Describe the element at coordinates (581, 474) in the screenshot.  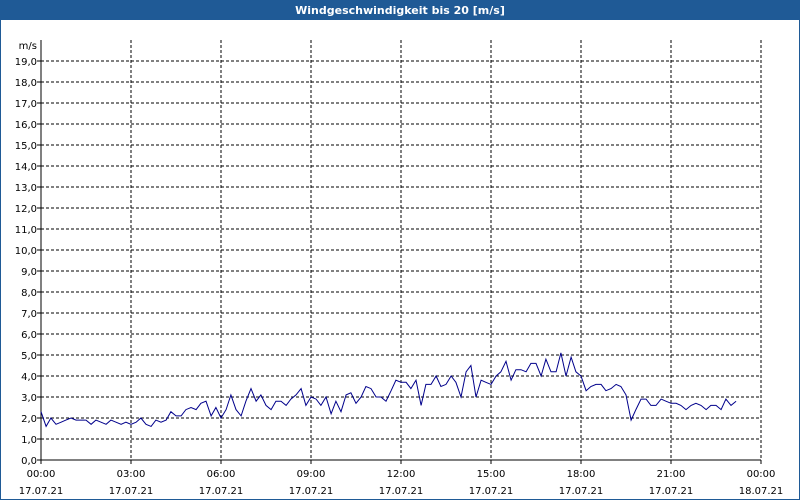
I see `x-tick-time: 18:00` at that location.